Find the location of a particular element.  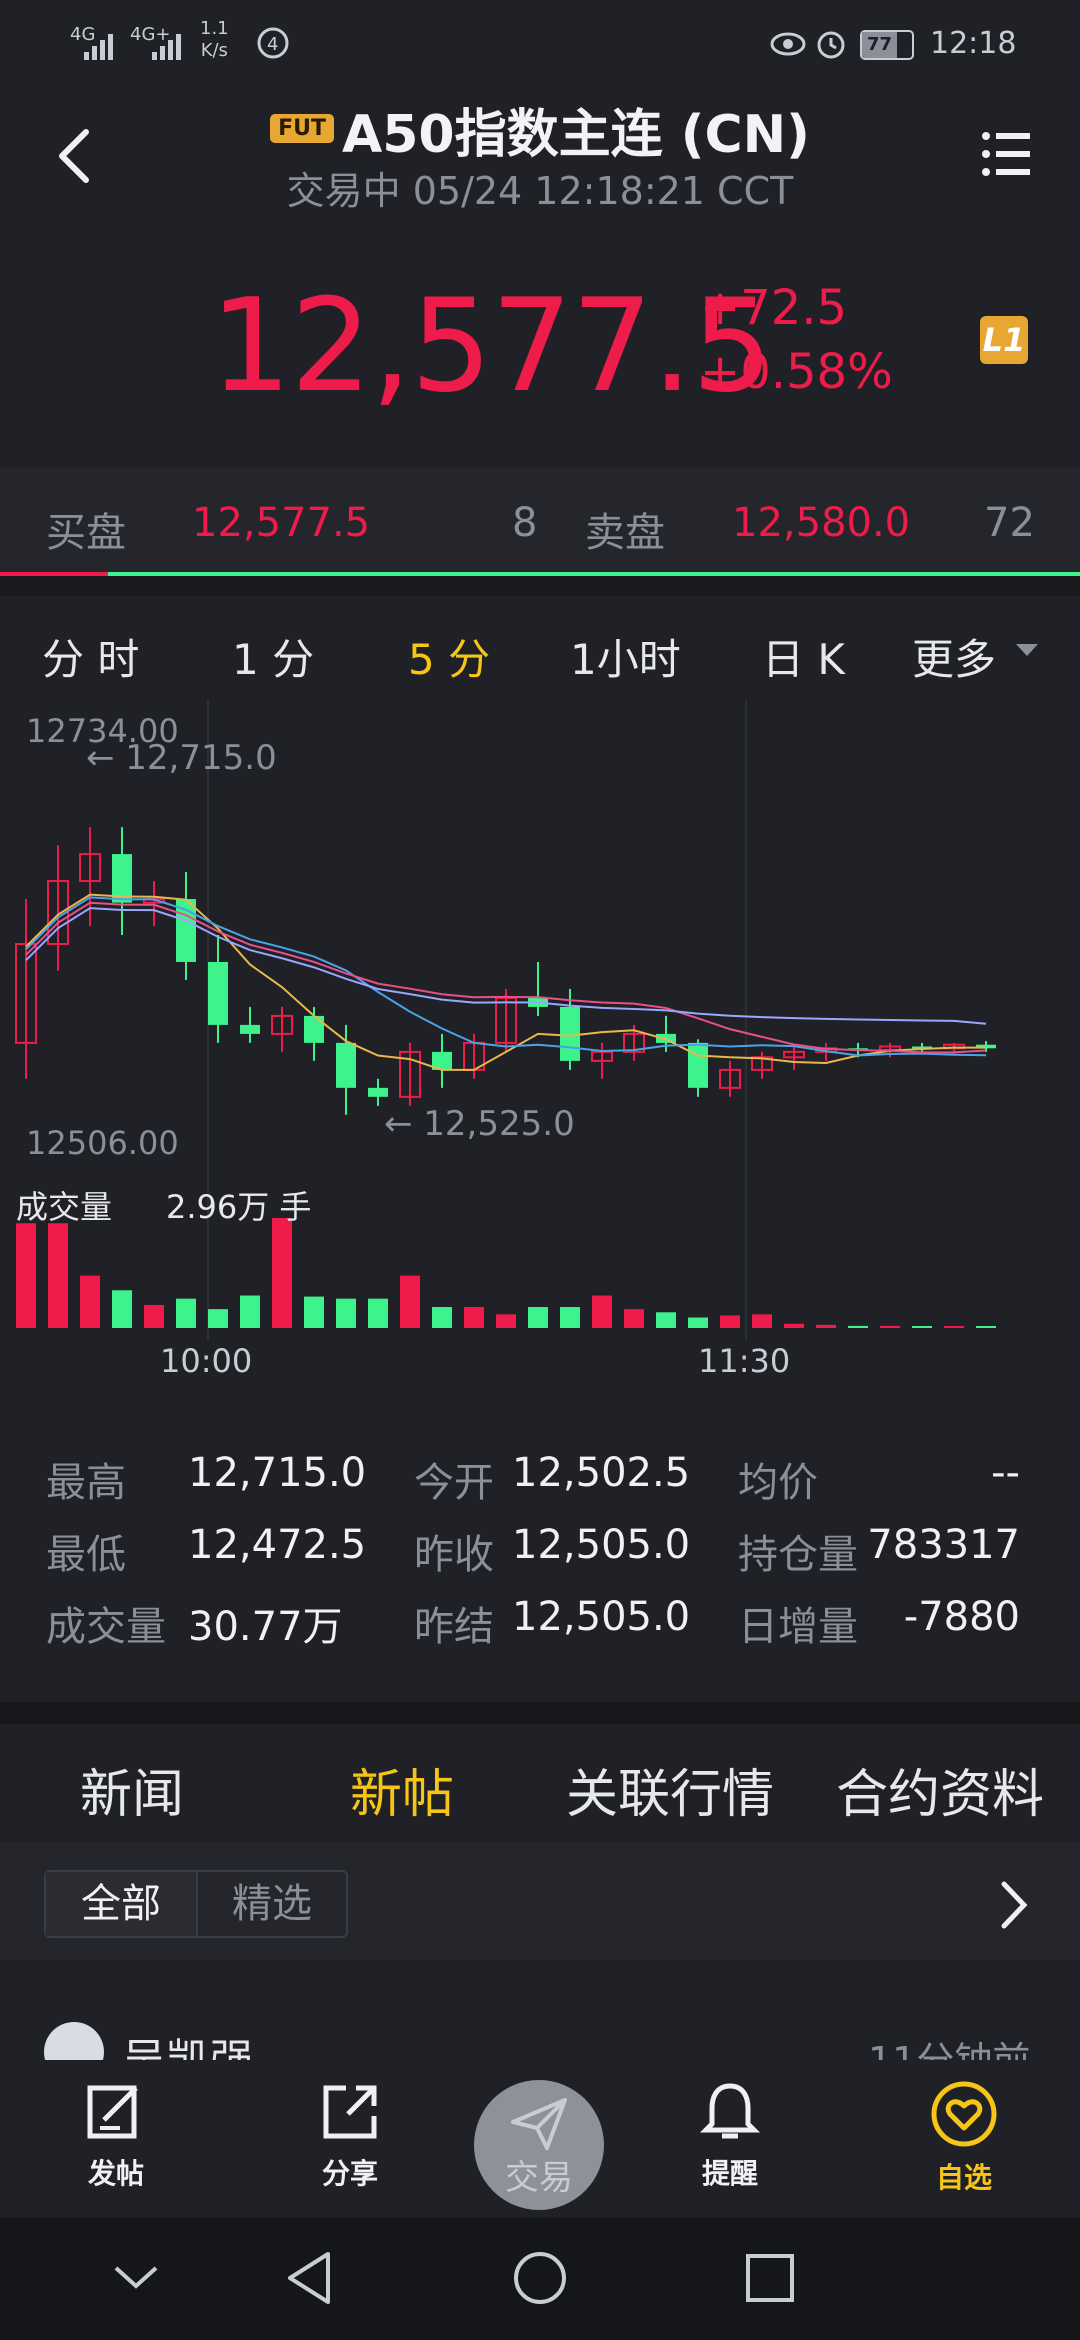

signal-icon is located at coordinates (98, 47).